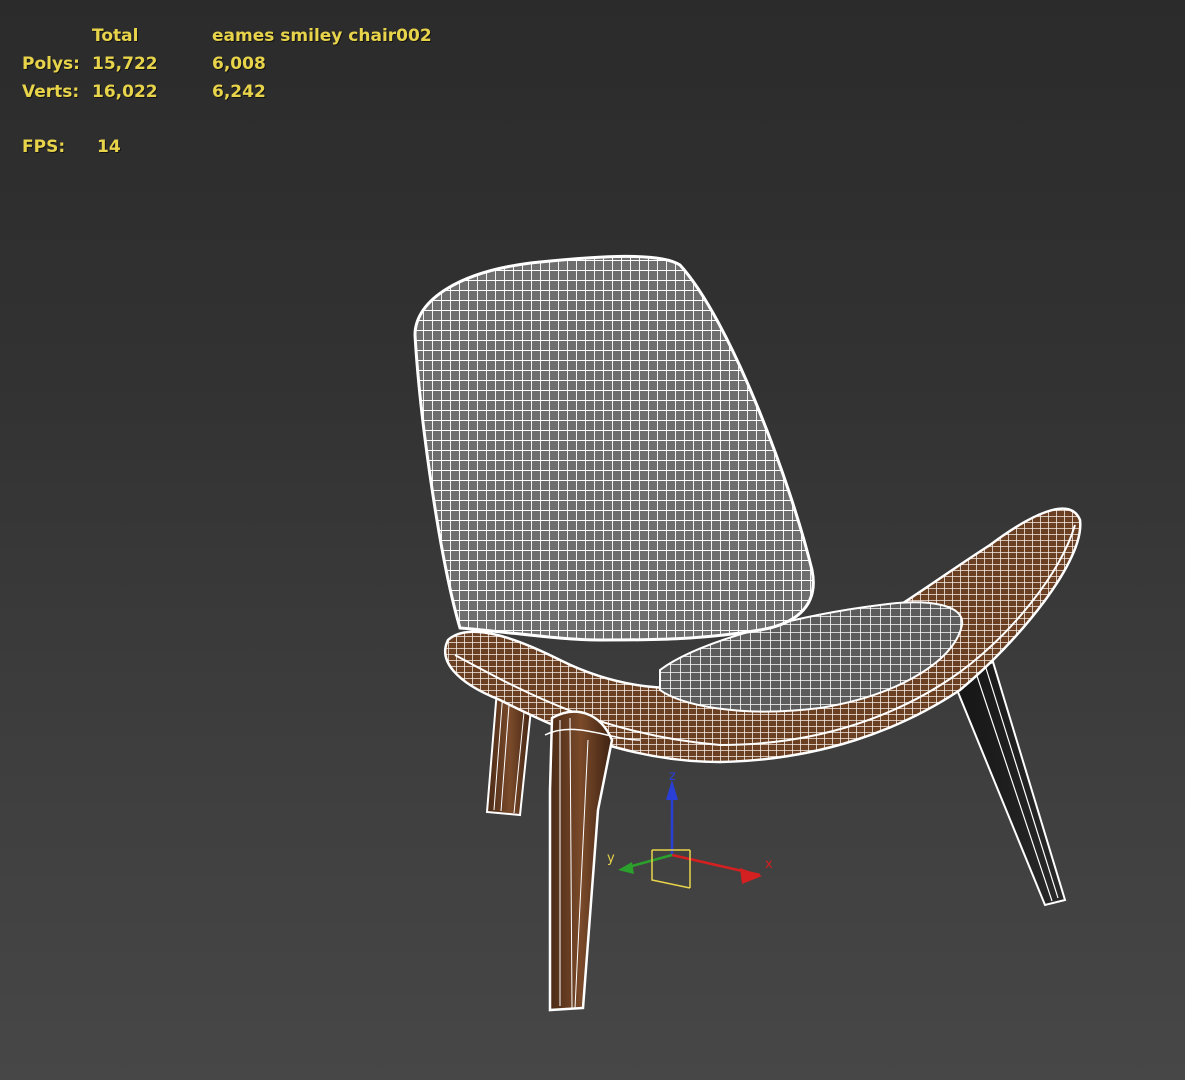 Image resolution: width=1185 pixels, height=1080 pixels. What do you see at coordinates (690, 829) in the screenshot?
I see `transform-gizmo: z x y` at bounding box center [690, 829].